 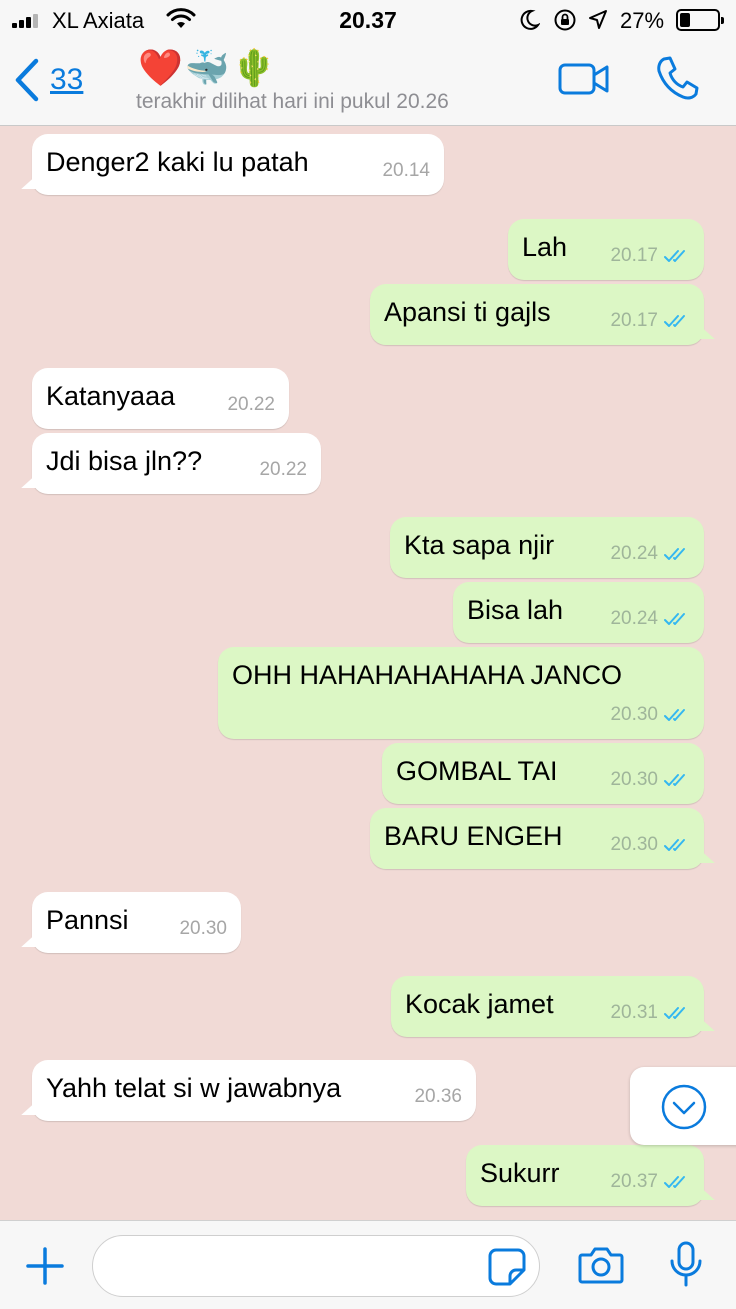 I want to click on chevron-left-icon, so click(x=27, y=80).